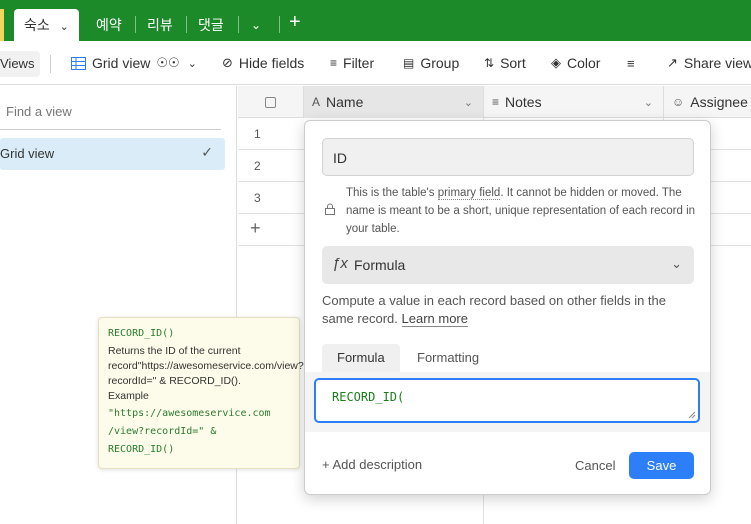  Describe the element at coordinates (37, 25) in the screenshot. I see `tab-label: 숙소` at that location.